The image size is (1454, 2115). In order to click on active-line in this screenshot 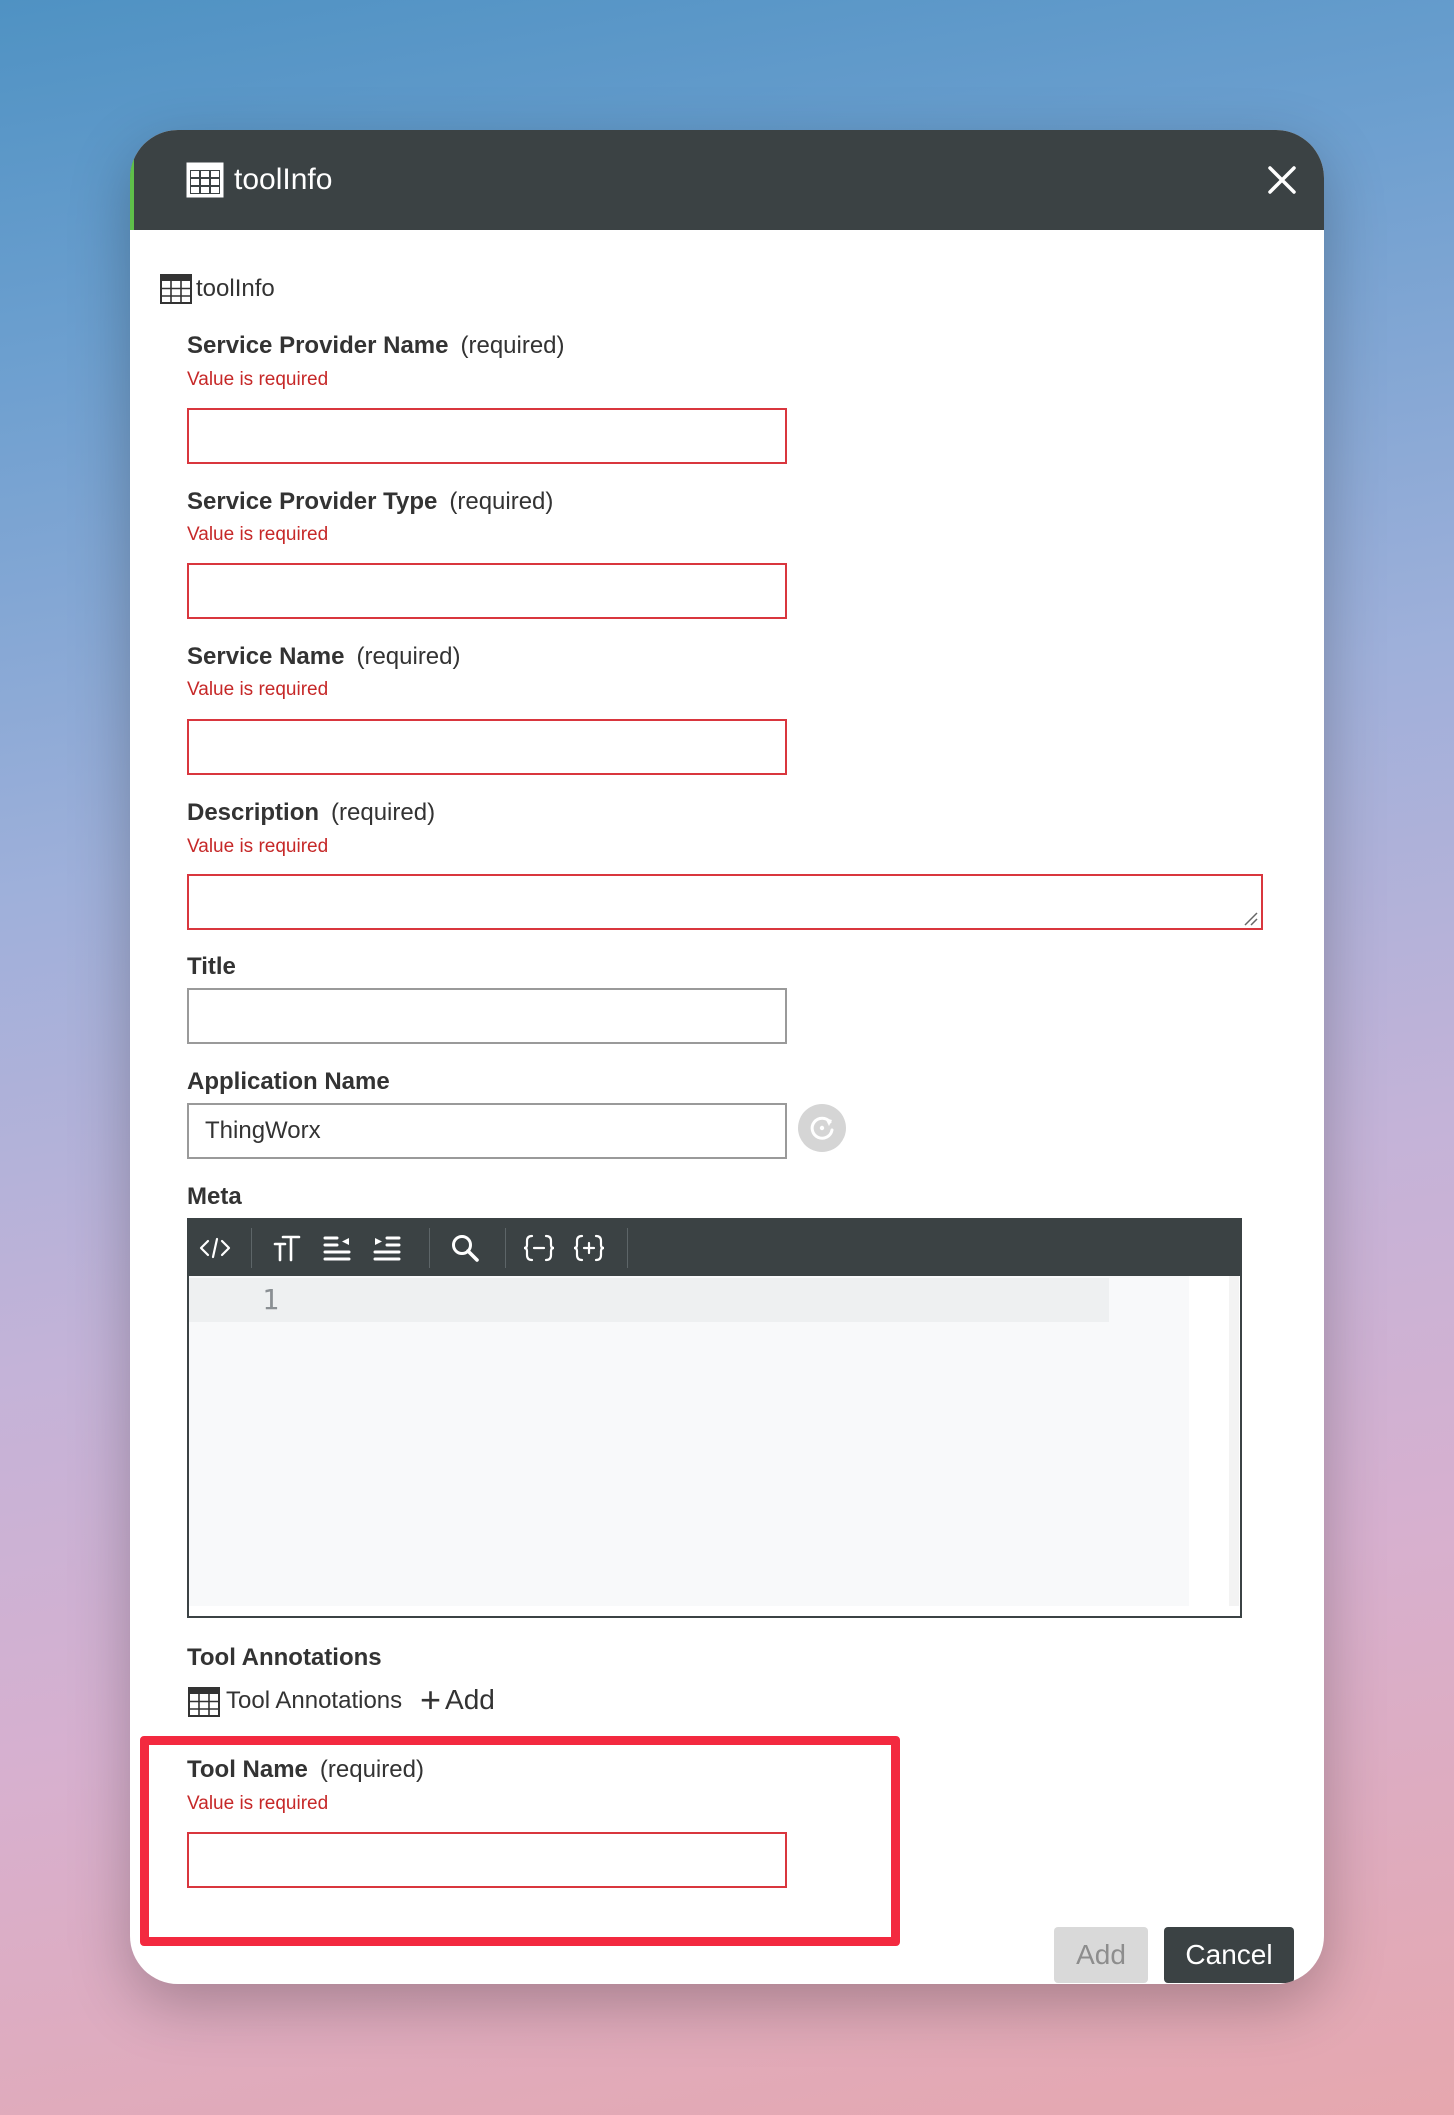, I will do `click(649, 1300)`.